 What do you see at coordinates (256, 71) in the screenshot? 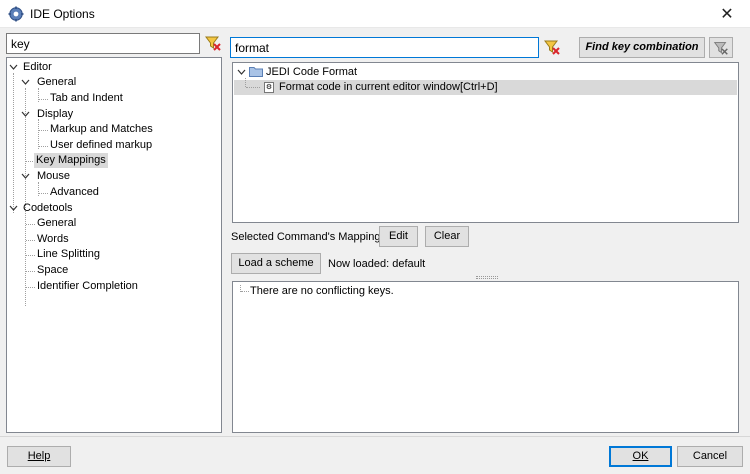
I see `folder-icon` at bounding box center [256, 71].